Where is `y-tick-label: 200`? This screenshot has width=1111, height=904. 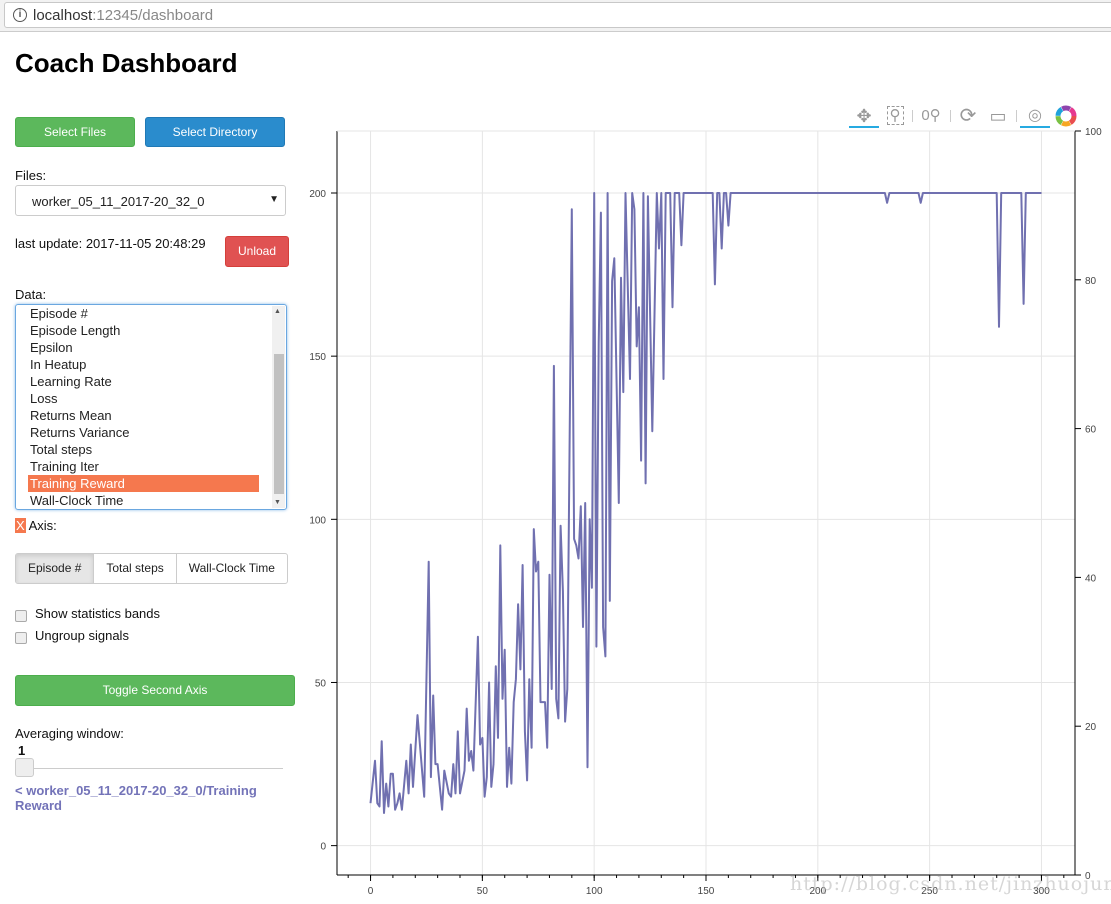 y-tick-label: 200 is located at coordinates (317, 194).